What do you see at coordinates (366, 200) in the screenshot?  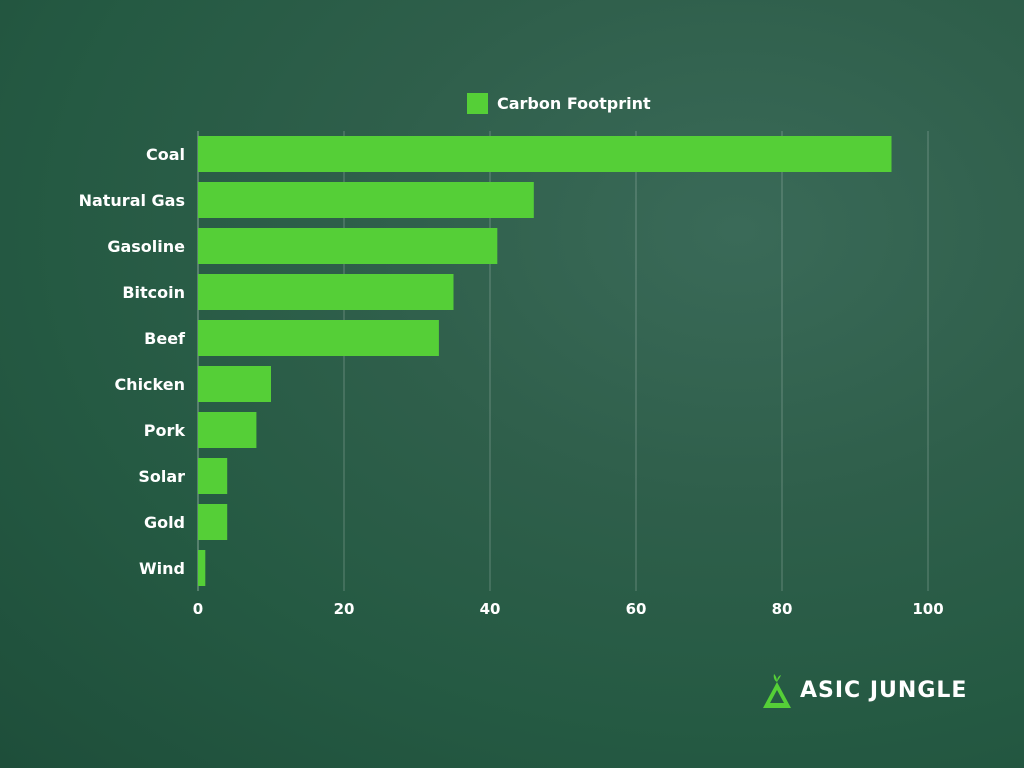 I see `bar-natural-gas` at bounding box center [366, 200].